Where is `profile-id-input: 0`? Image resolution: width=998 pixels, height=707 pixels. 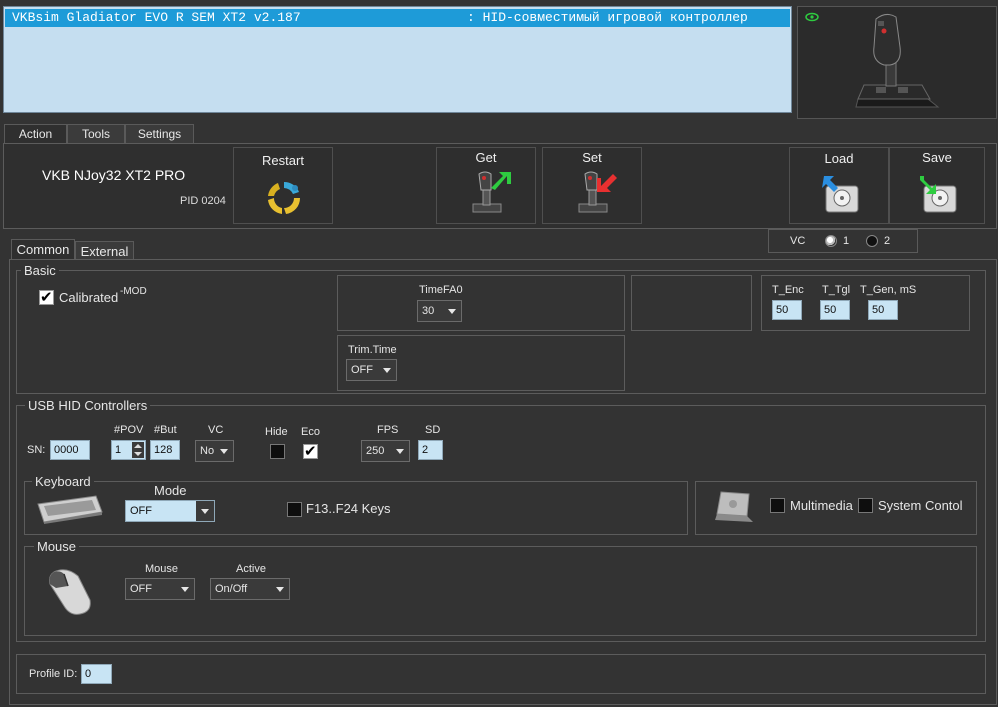 profile-id-input: 0 is located at coordinates (96, 674).